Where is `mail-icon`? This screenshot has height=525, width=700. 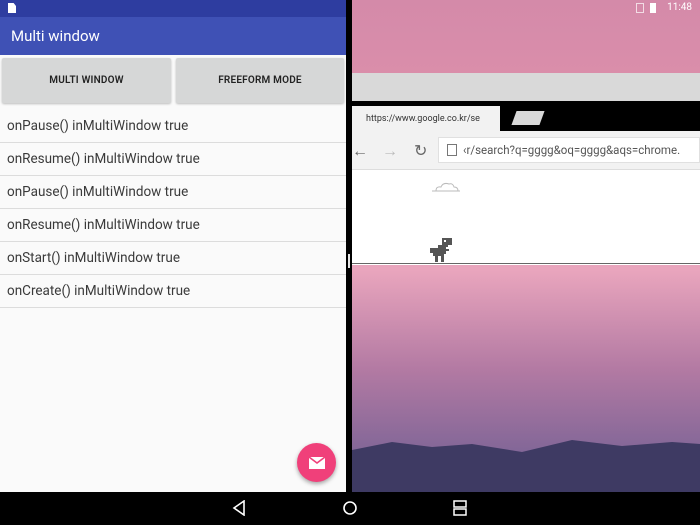 mail-icon is located at coordinates (316, 462).